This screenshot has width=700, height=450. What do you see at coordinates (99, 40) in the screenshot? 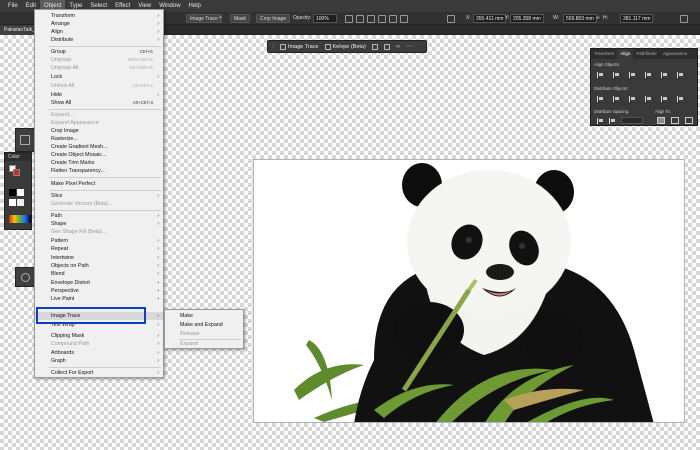
I see `menu-item-distribute: Distribute ›` at bounding box center [99, 40].